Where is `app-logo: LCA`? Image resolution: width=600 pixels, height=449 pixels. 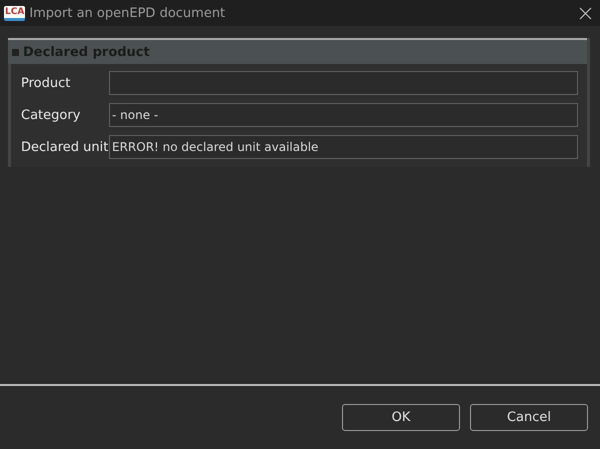 app-logo: LCA is located at coordinates (15, 13).